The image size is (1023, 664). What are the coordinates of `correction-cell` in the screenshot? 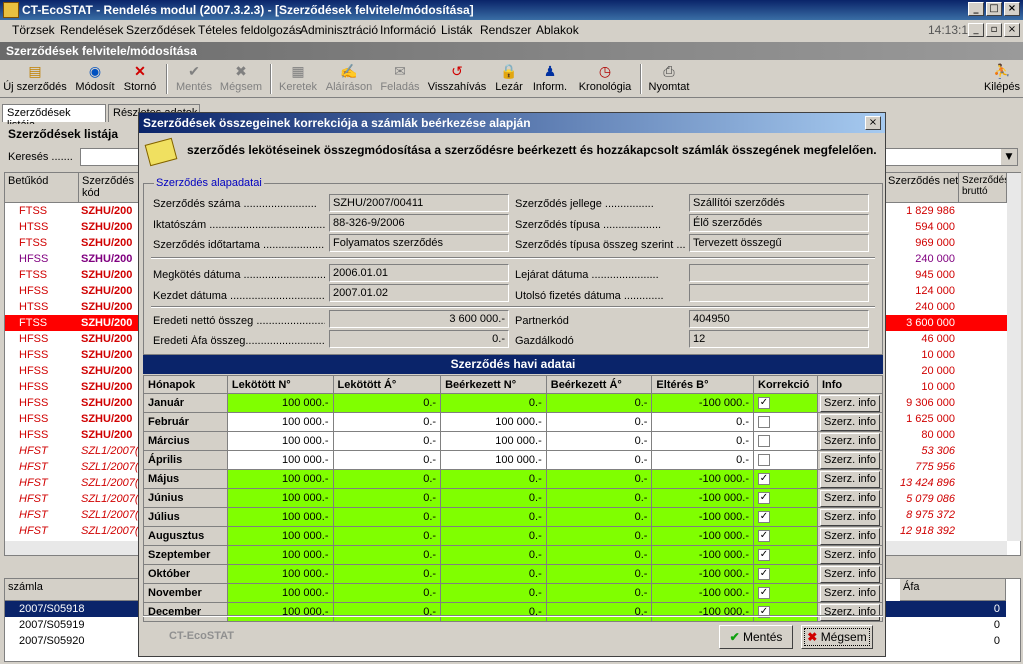 It's located at (785, 422).